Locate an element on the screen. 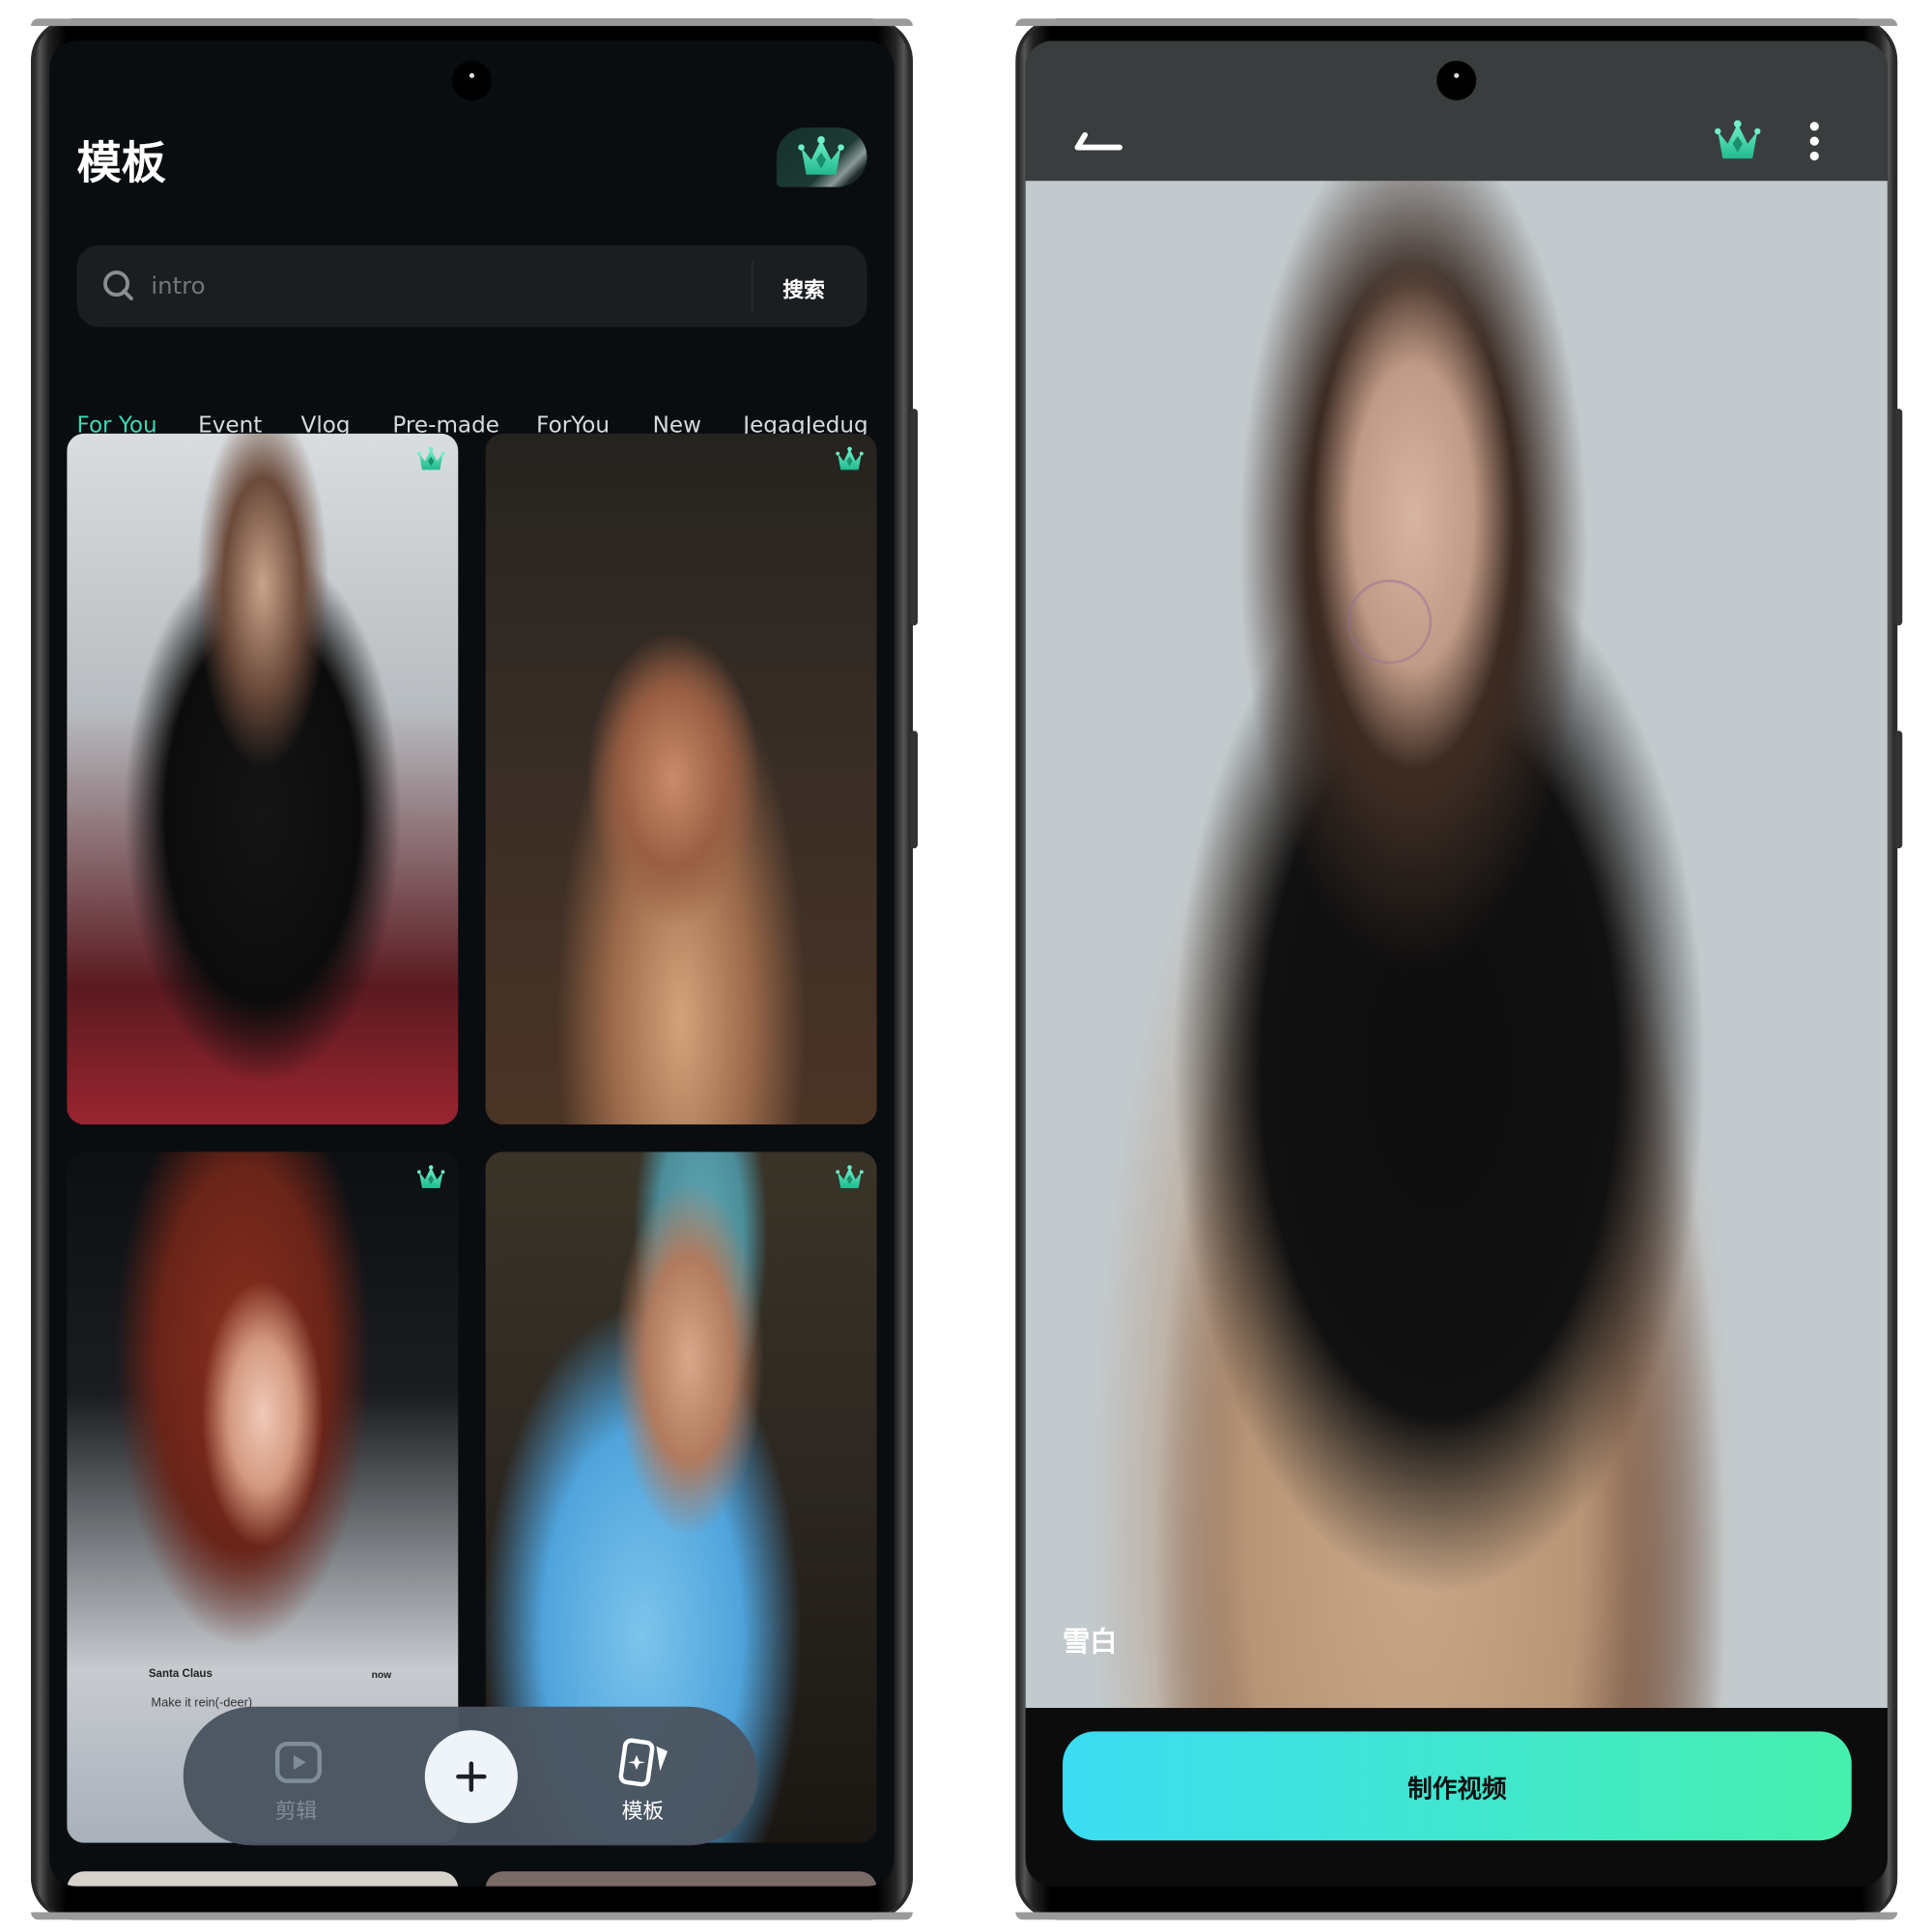 The height and width of the screenshot is (1932, 1932). nav-item-templates: 模板 is located at coordinates (645, 1779).